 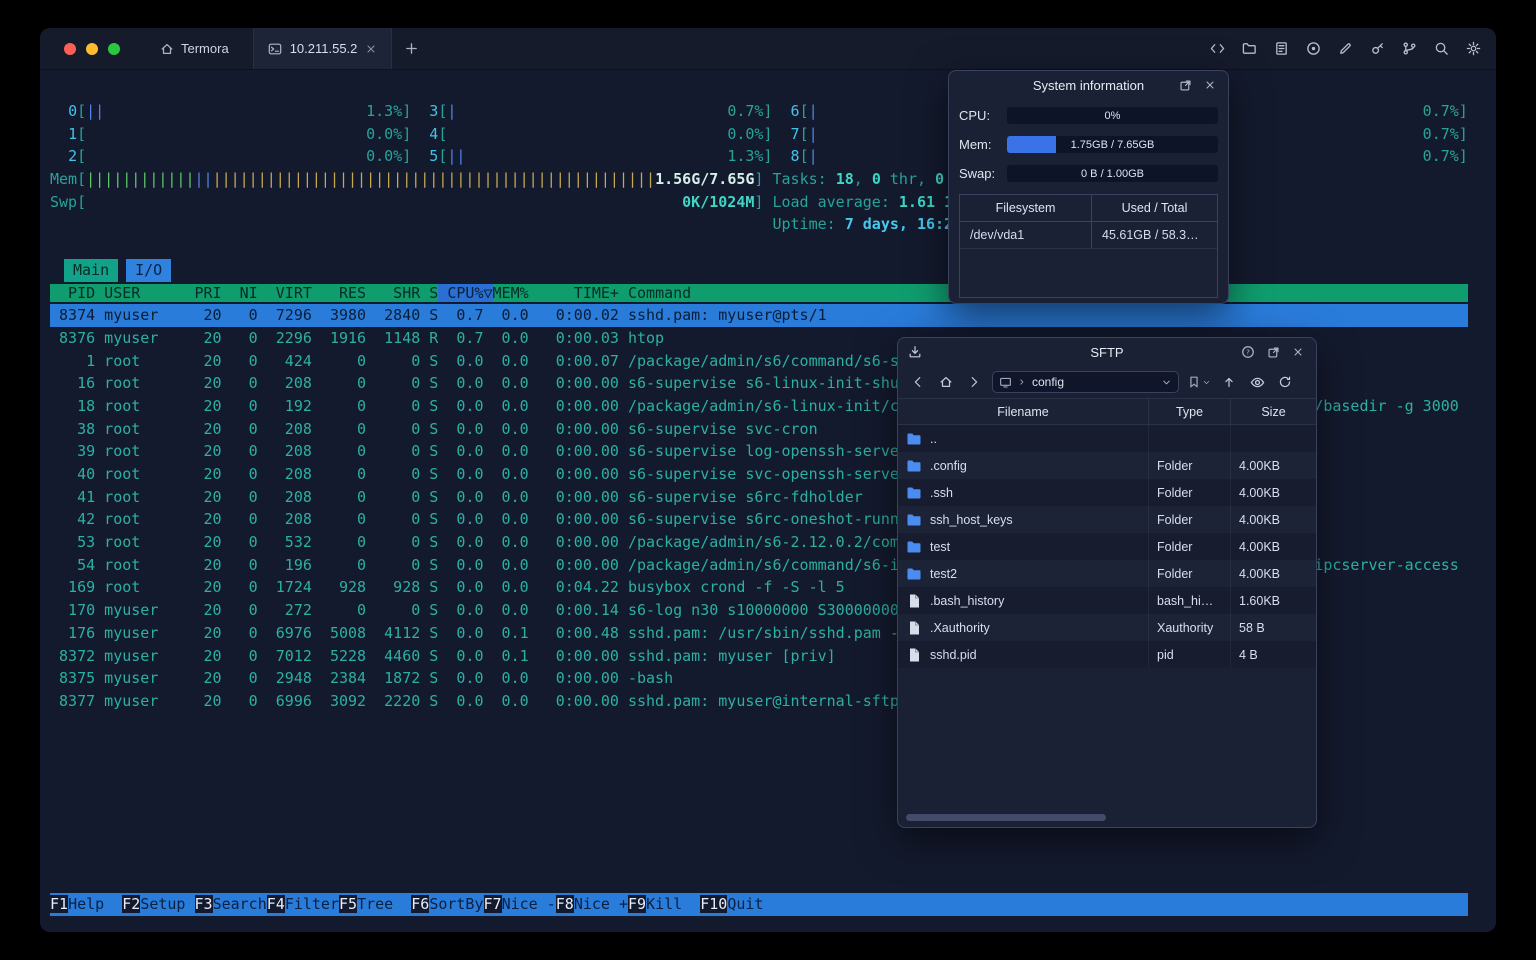 I want to click on parent-directory-icon, so click(x=1229, y=382).